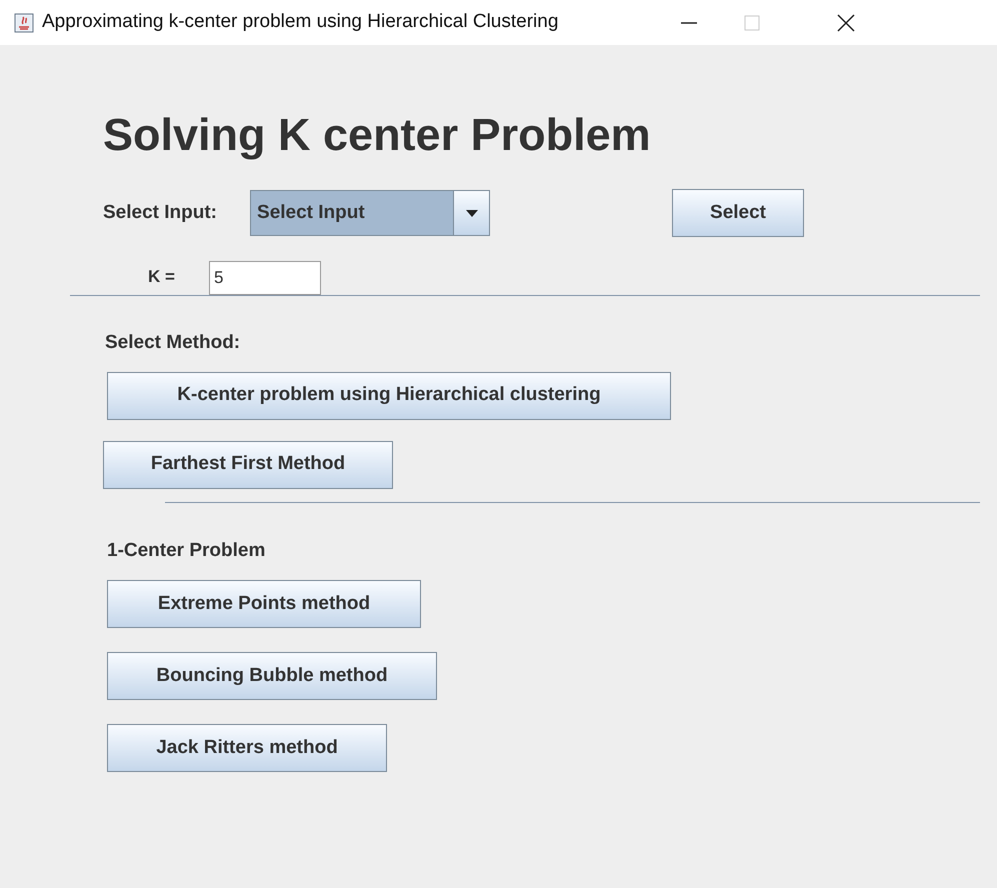 The image size is (997, 888). What do you see at coordinates (846, 22) in the screenshot?
I see `close-icon` at bounding box center [846, 22].